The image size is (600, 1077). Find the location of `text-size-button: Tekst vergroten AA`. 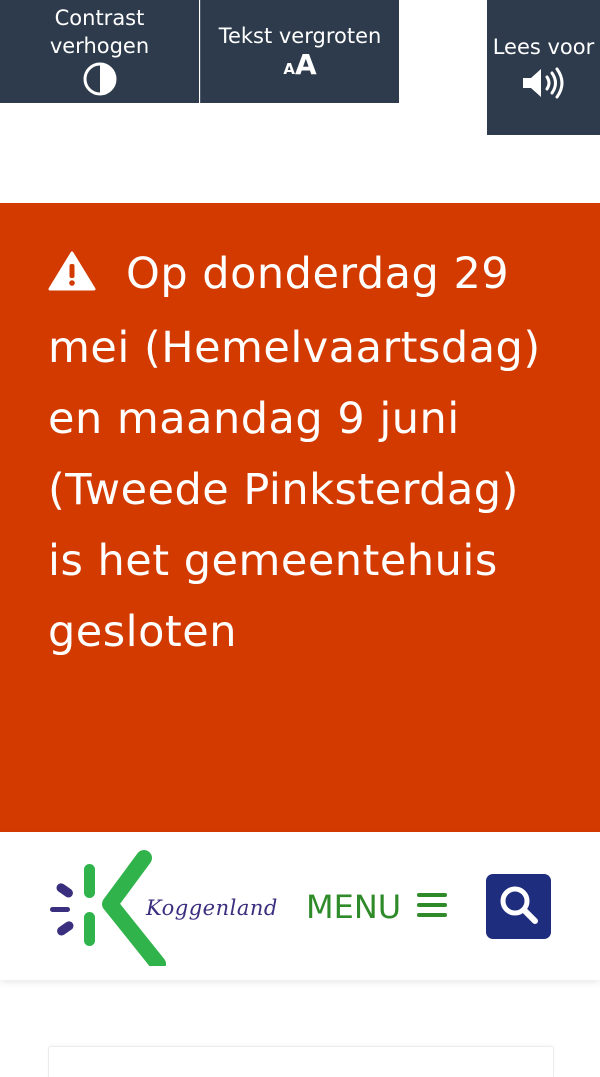

text-size-button: Tekst vergroten AA is located at coordinates (299, 51).